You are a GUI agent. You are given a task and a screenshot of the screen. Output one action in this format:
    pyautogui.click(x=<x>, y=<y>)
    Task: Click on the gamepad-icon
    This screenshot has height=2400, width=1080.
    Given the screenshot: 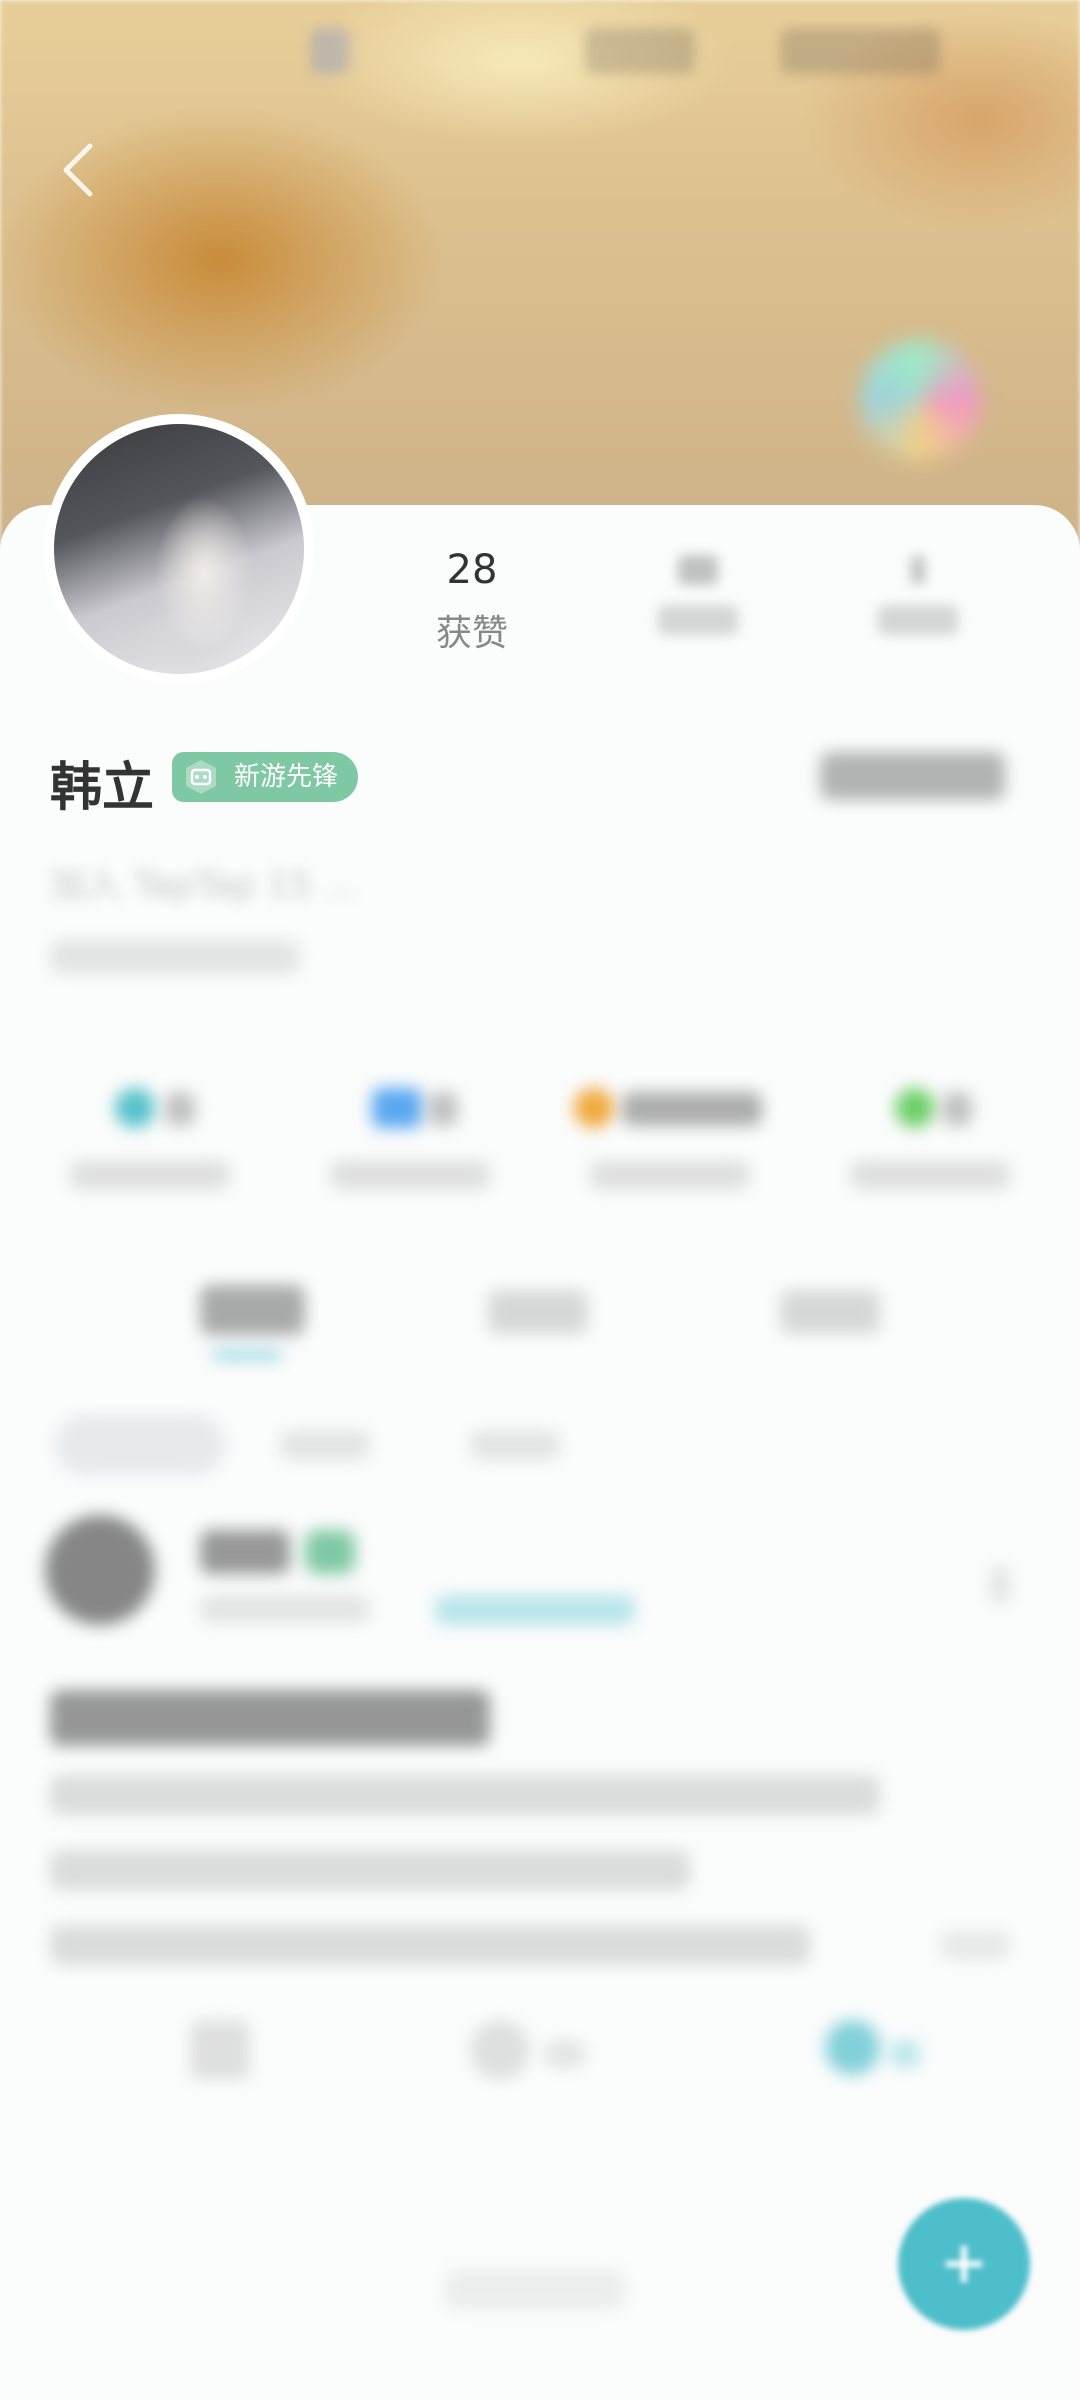 What is the action you would take?
    pyautogui.click(x=201, y=777)
    